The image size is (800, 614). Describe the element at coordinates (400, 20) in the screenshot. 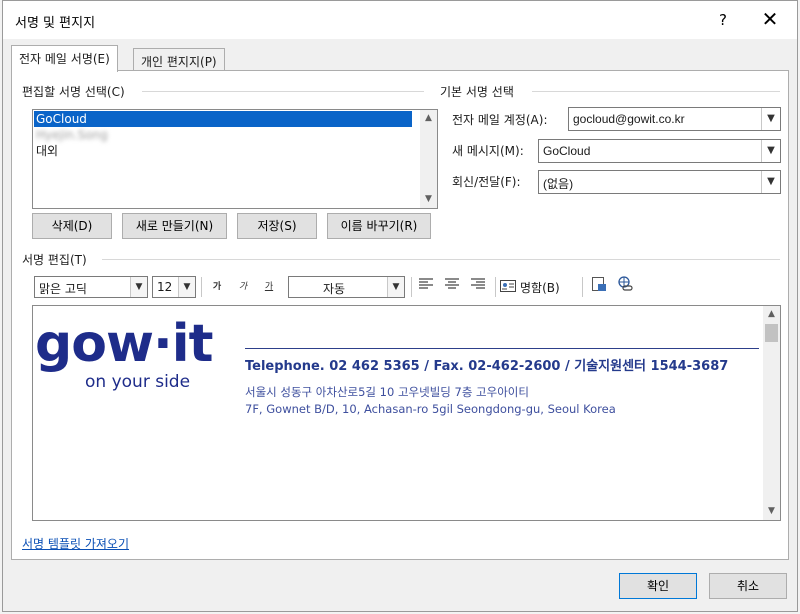

I see `title-bar: 서명 및 편지지 ? ✕` at that location.